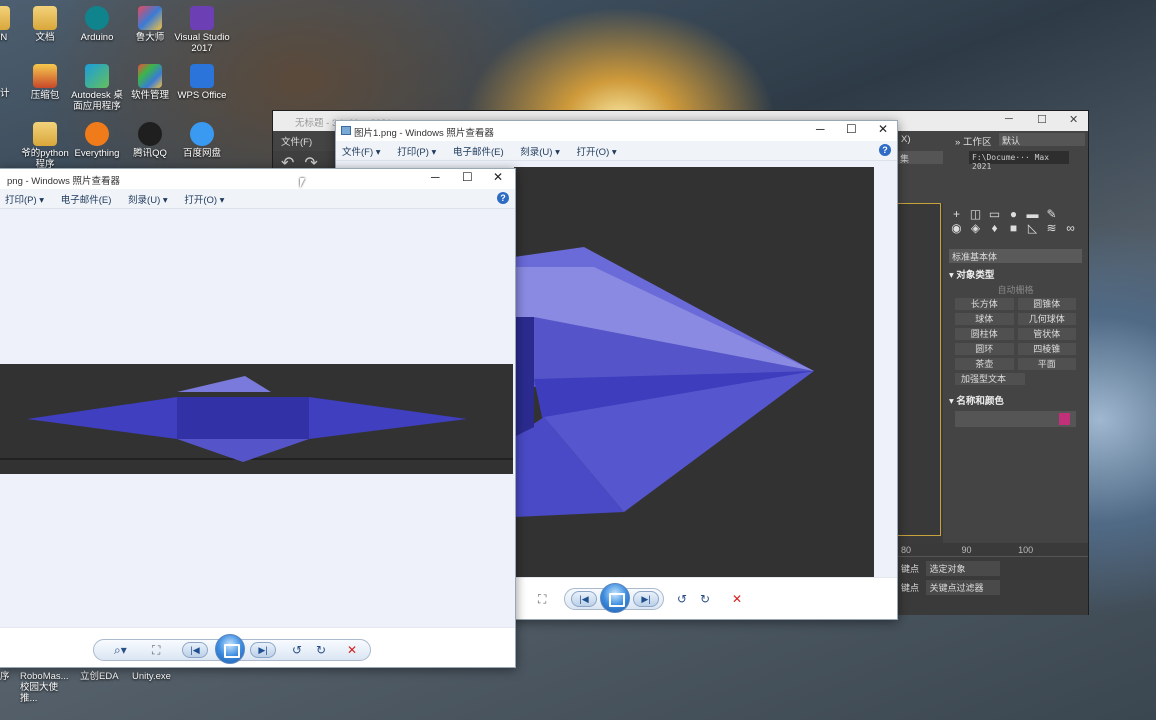 The image size is (1156, 720). I want to click on key-filters-button: 关键点过滤器, so click(962, 587).